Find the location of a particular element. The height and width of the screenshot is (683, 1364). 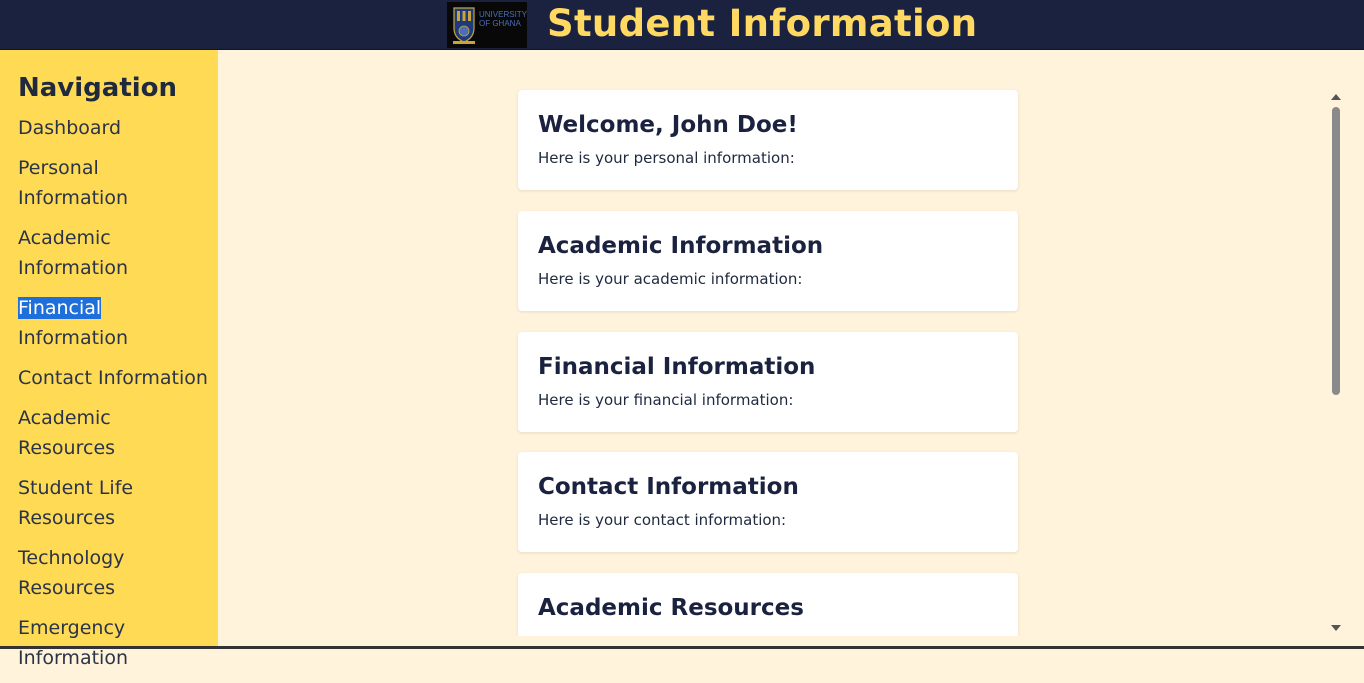

sidebar-item-label-rest: Information is located at coordinates (73, 338).